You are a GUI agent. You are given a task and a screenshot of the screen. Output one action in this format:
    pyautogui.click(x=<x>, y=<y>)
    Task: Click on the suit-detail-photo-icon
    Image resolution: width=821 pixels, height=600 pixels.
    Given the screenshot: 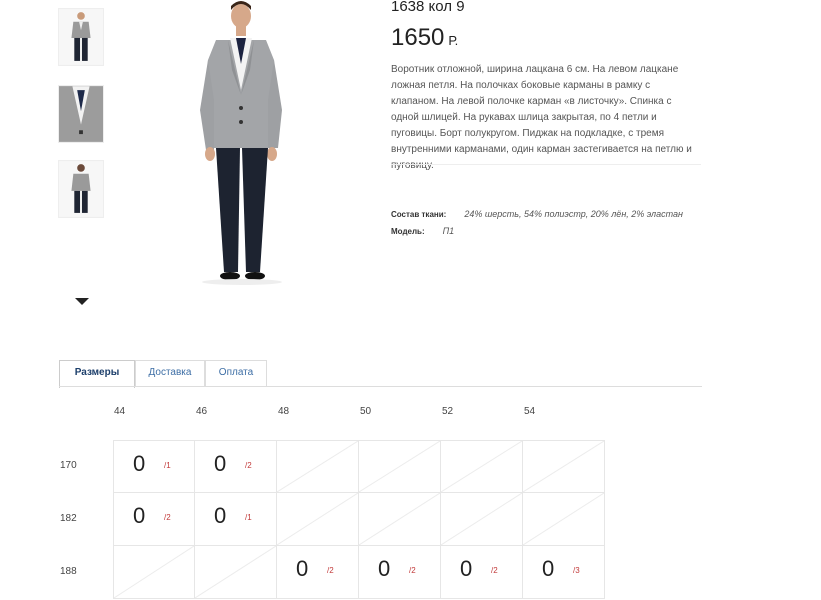 What is the action you would take?
    pyautogui.click(x=81, y=114)
    